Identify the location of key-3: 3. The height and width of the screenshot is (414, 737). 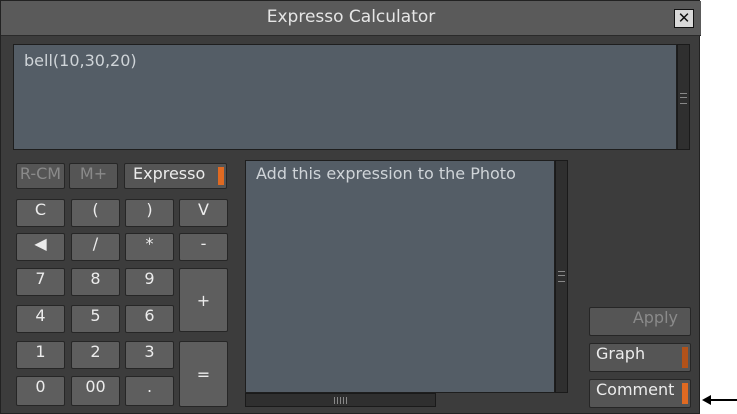
(149, 355).